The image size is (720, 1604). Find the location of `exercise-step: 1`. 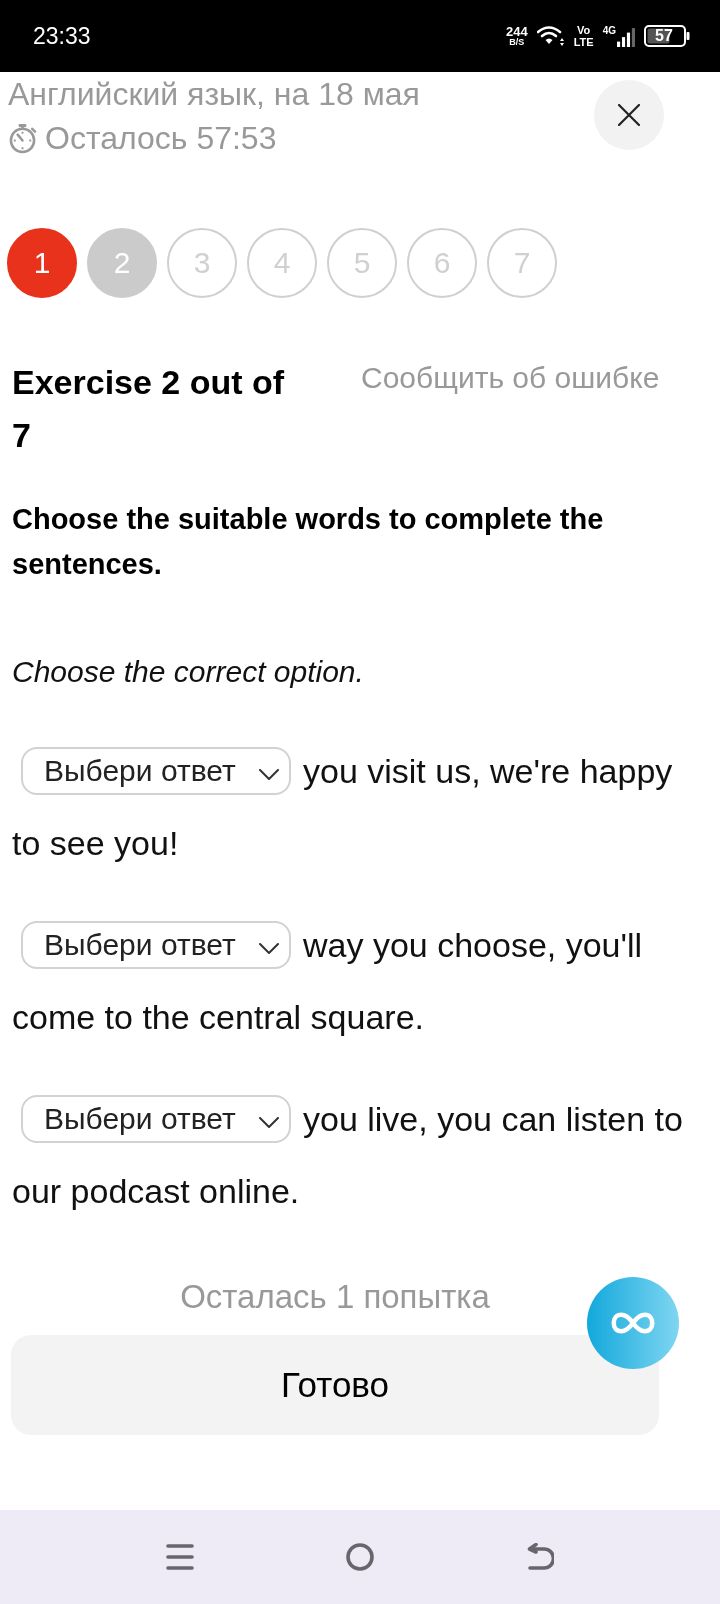

exercise-step: 1 is located at coordinates (42, 263).